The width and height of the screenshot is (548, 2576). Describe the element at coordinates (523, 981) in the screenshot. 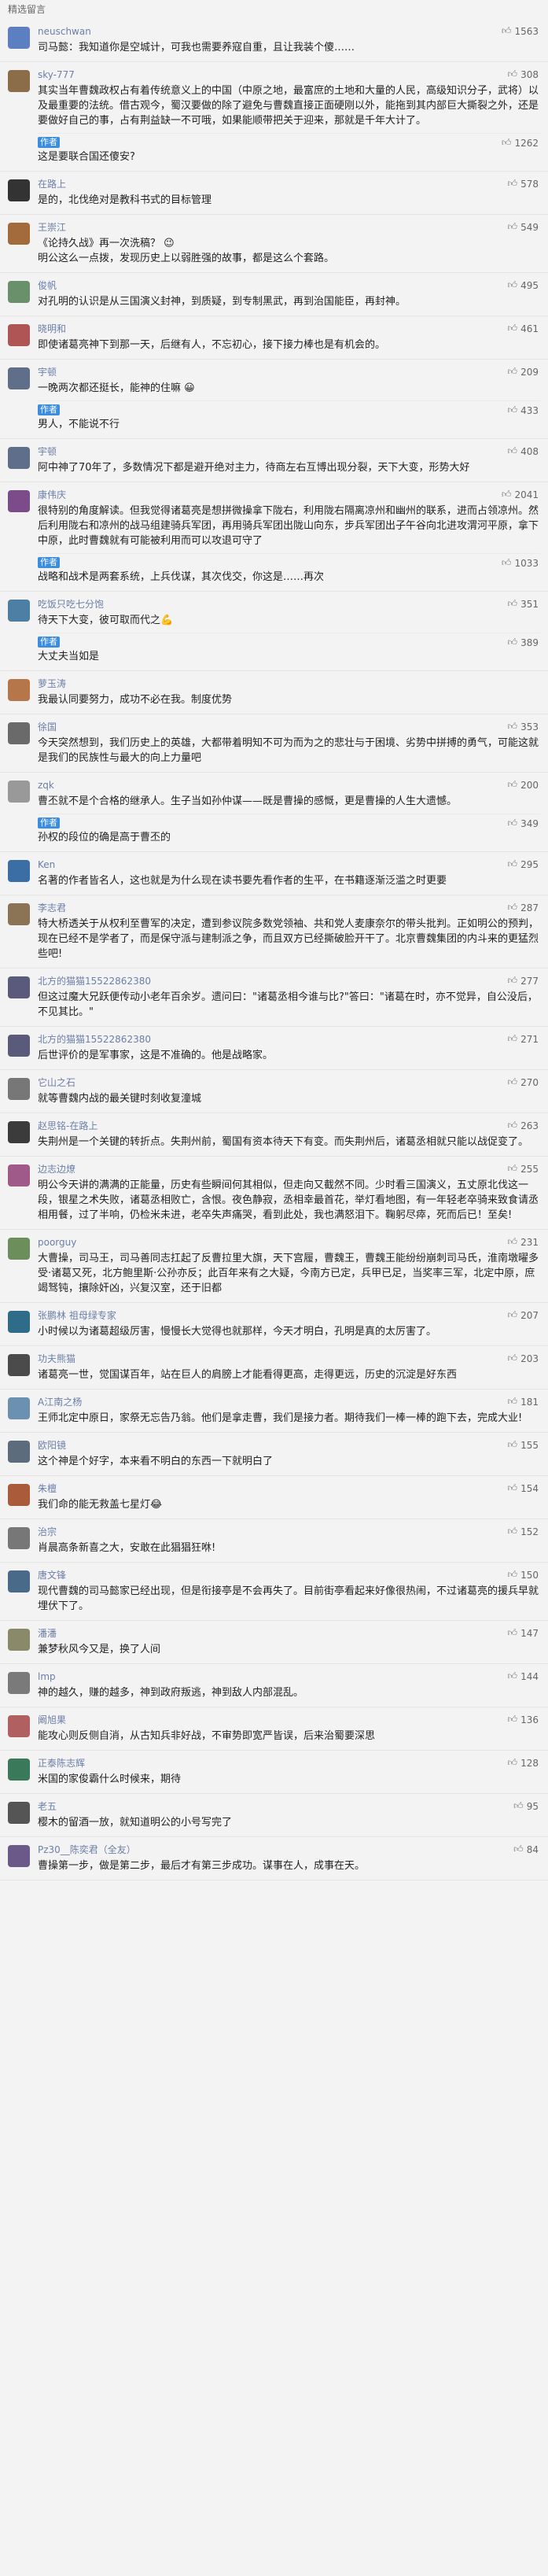

I see `like-button: 👍︎ 277` at that location.